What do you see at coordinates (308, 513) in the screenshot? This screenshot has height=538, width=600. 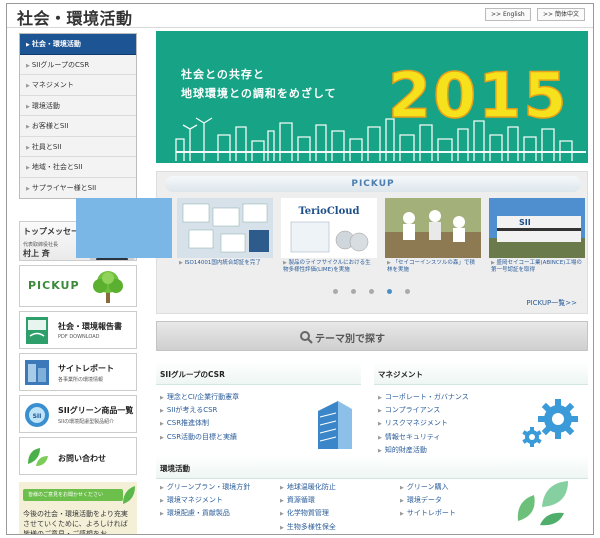 I see `environment-link: ▶ 化学物質管理` at bounding box center [308, 513].